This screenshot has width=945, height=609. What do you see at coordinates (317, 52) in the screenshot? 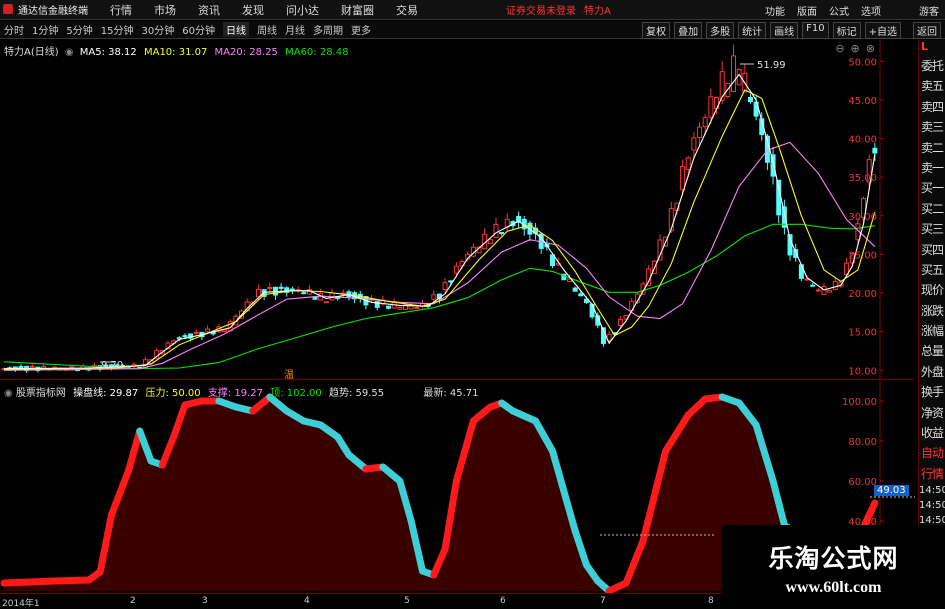
I see `ma60-legend: MA60: 28.48` at bounding box center [317, 52].